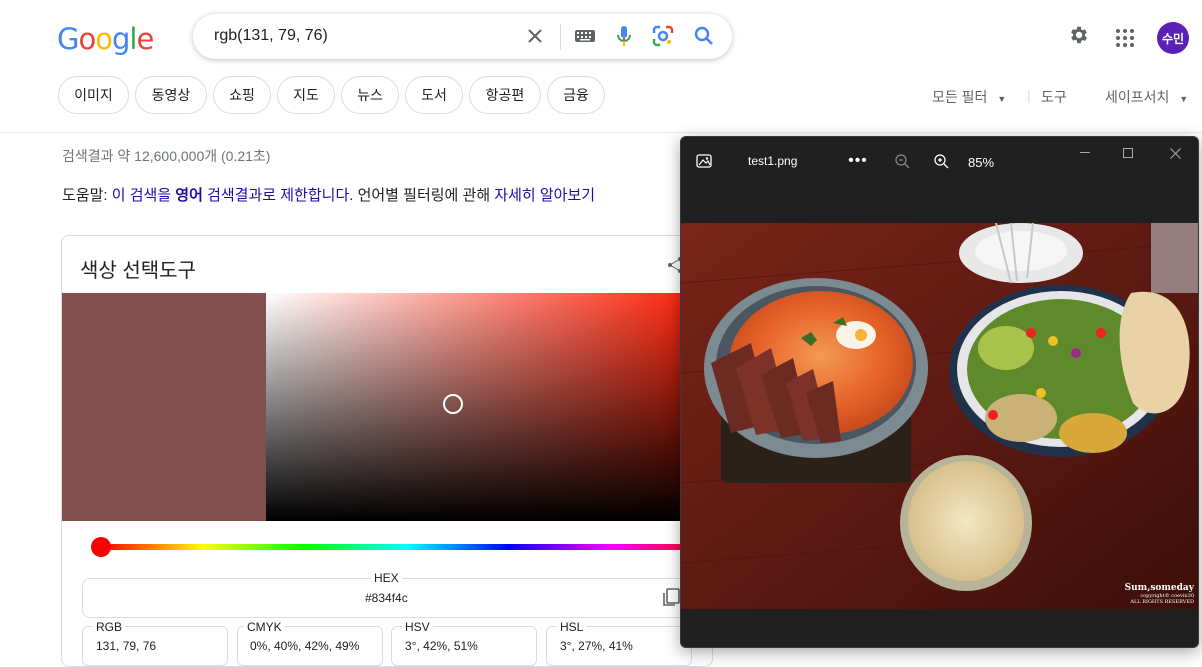 This screenshot has height=667, width=1202. What do you see at coordinates (663, 36) in the screenshot?
I see `google-lens-icon` at bounding box center [663, 36].